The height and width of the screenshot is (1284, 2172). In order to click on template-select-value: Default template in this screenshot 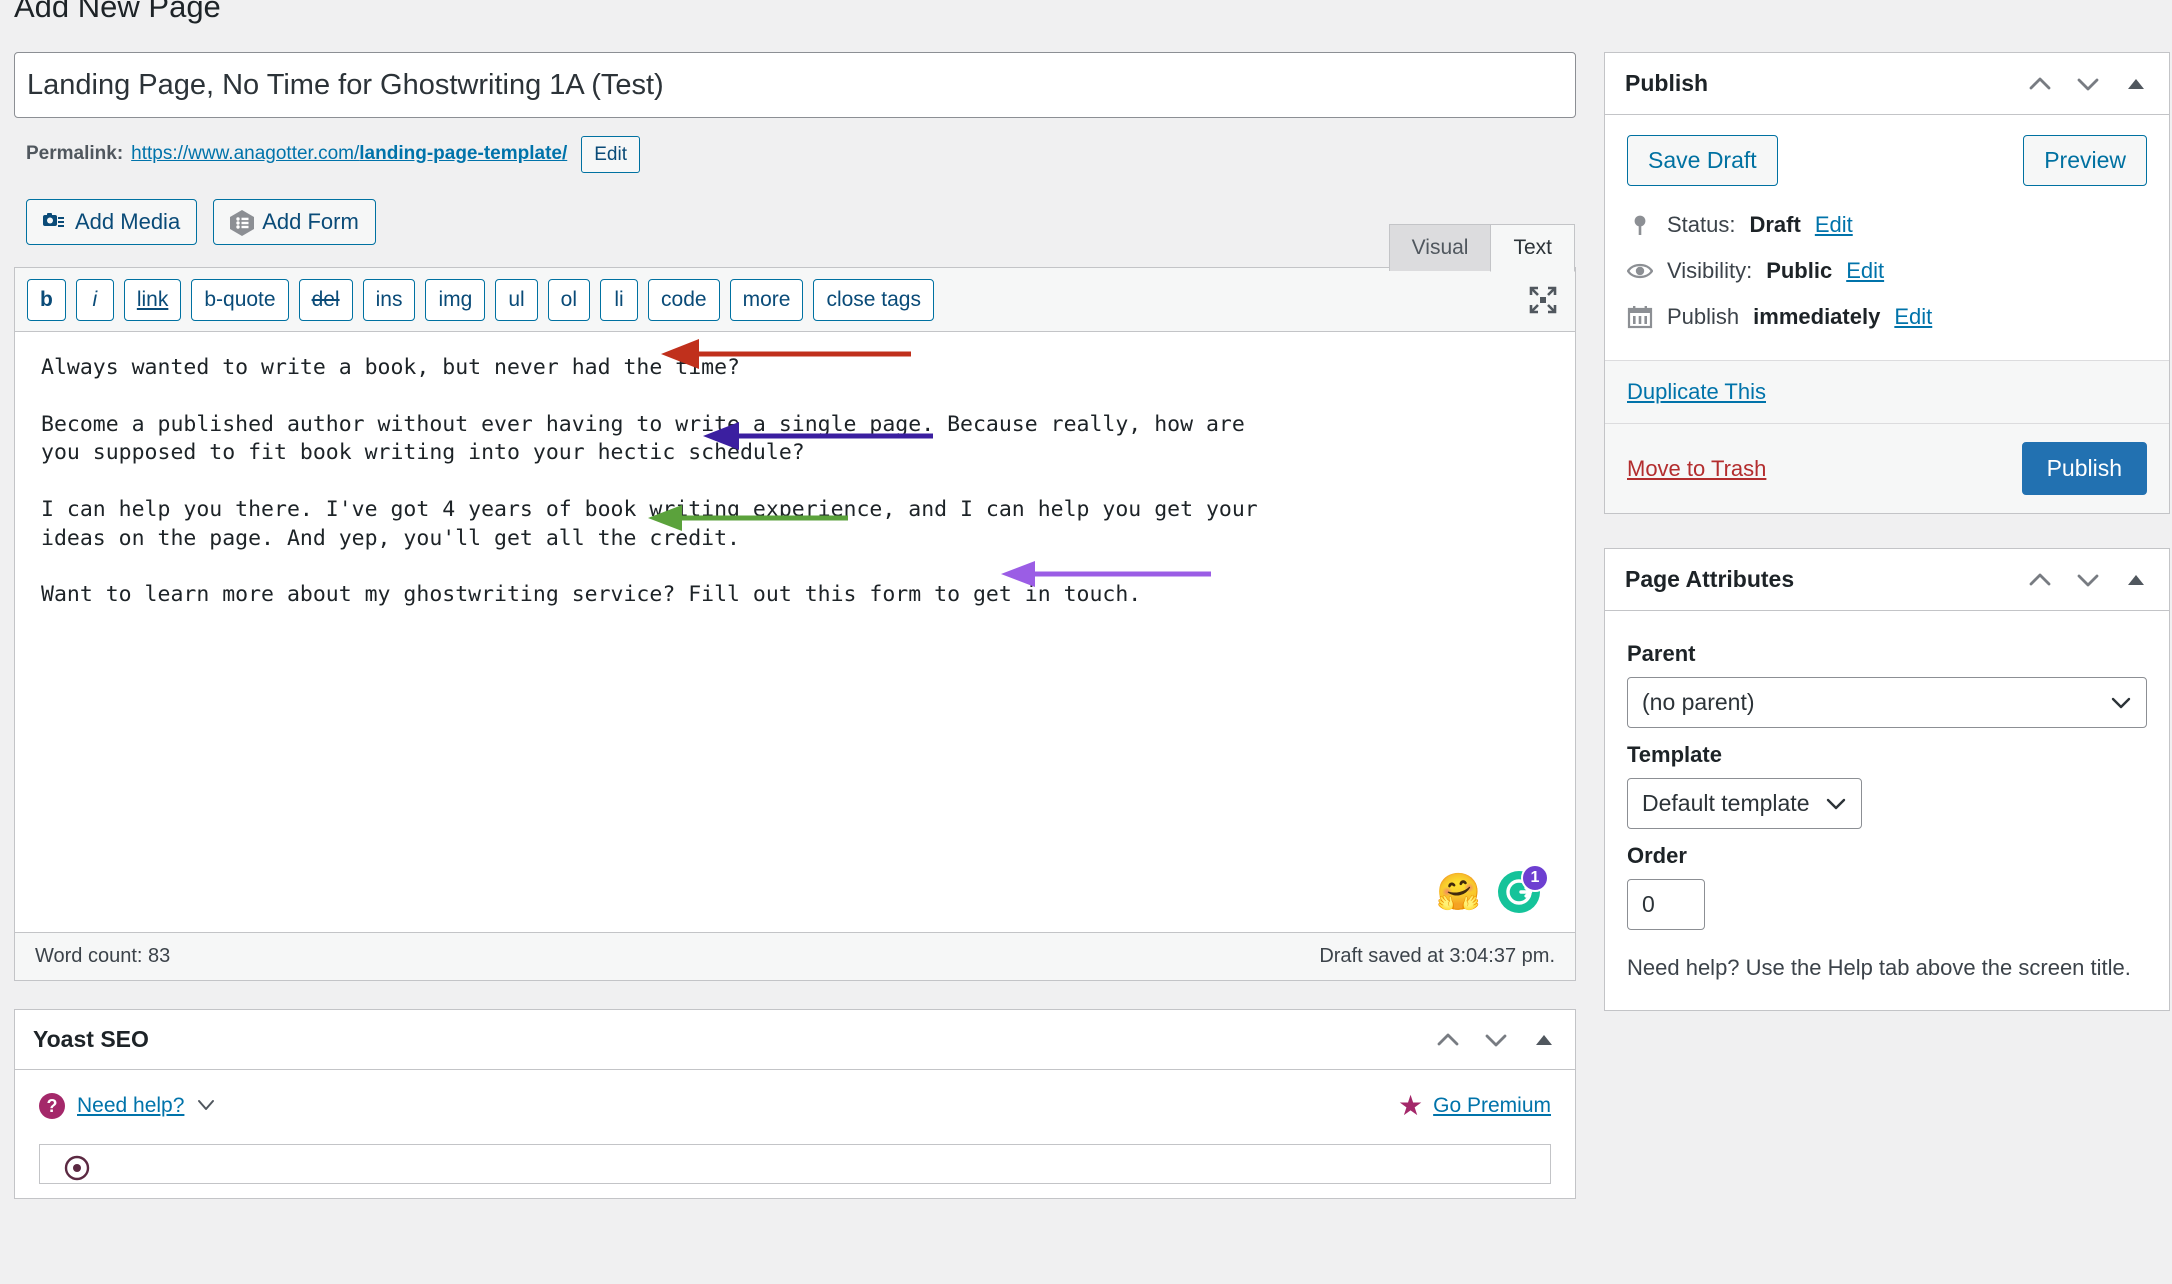, I will do `click(1726, 803)`.